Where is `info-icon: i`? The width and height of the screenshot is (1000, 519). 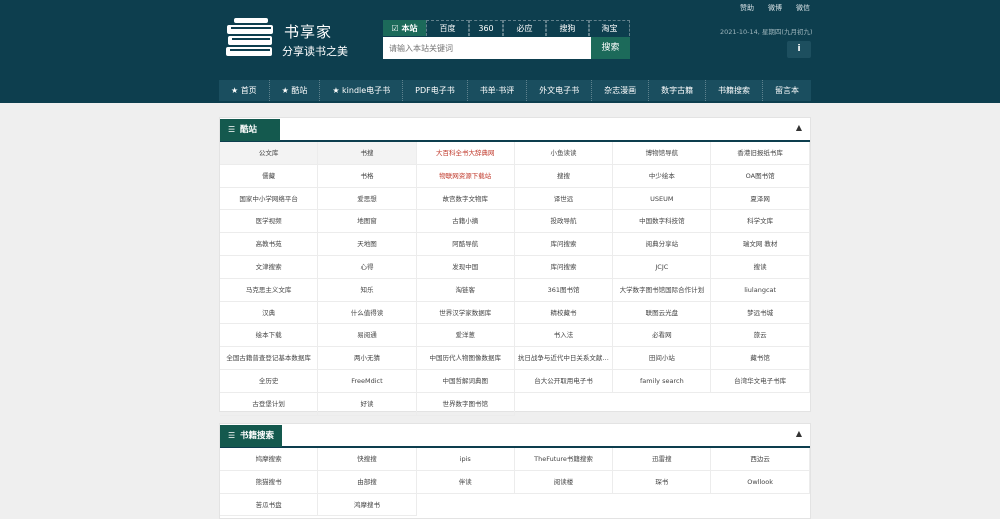 info-icon: i is located at coordinates (799, 49).